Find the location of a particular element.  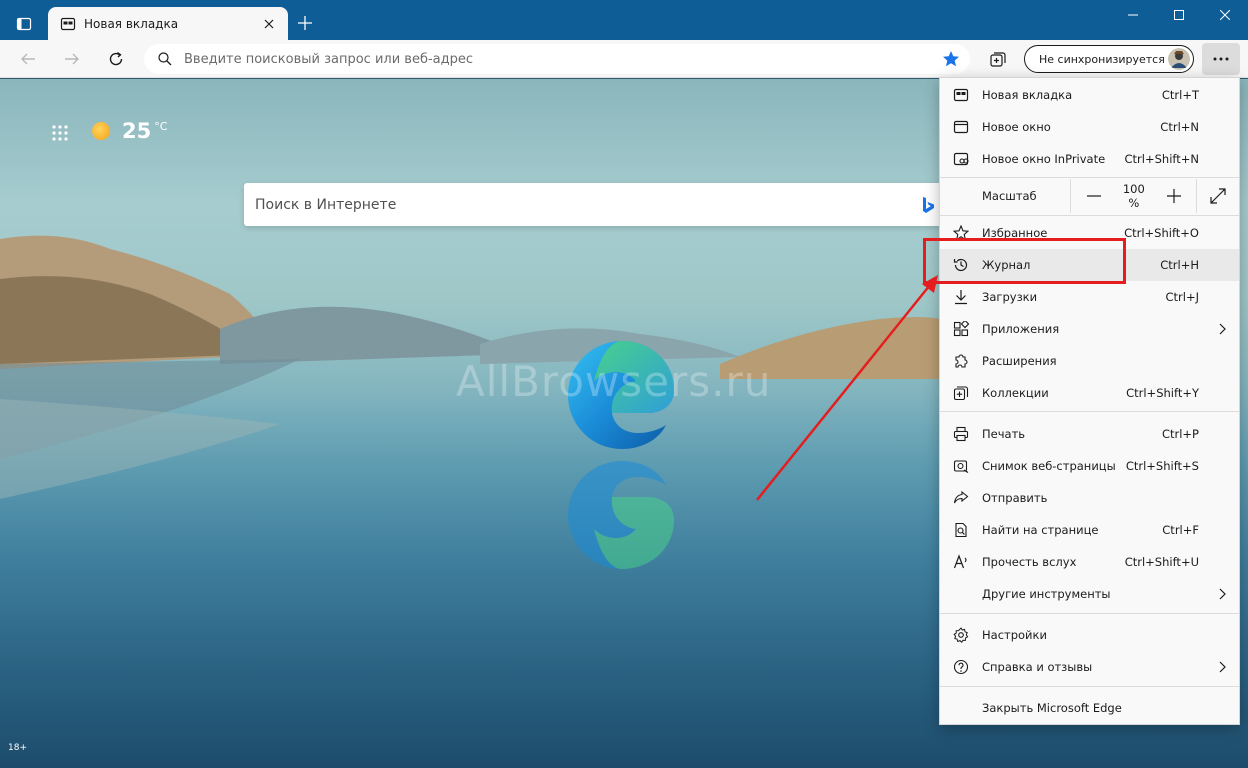

menu-item-downloads: Загрузки Ctrl+J is located at coordinates (1089, 297).